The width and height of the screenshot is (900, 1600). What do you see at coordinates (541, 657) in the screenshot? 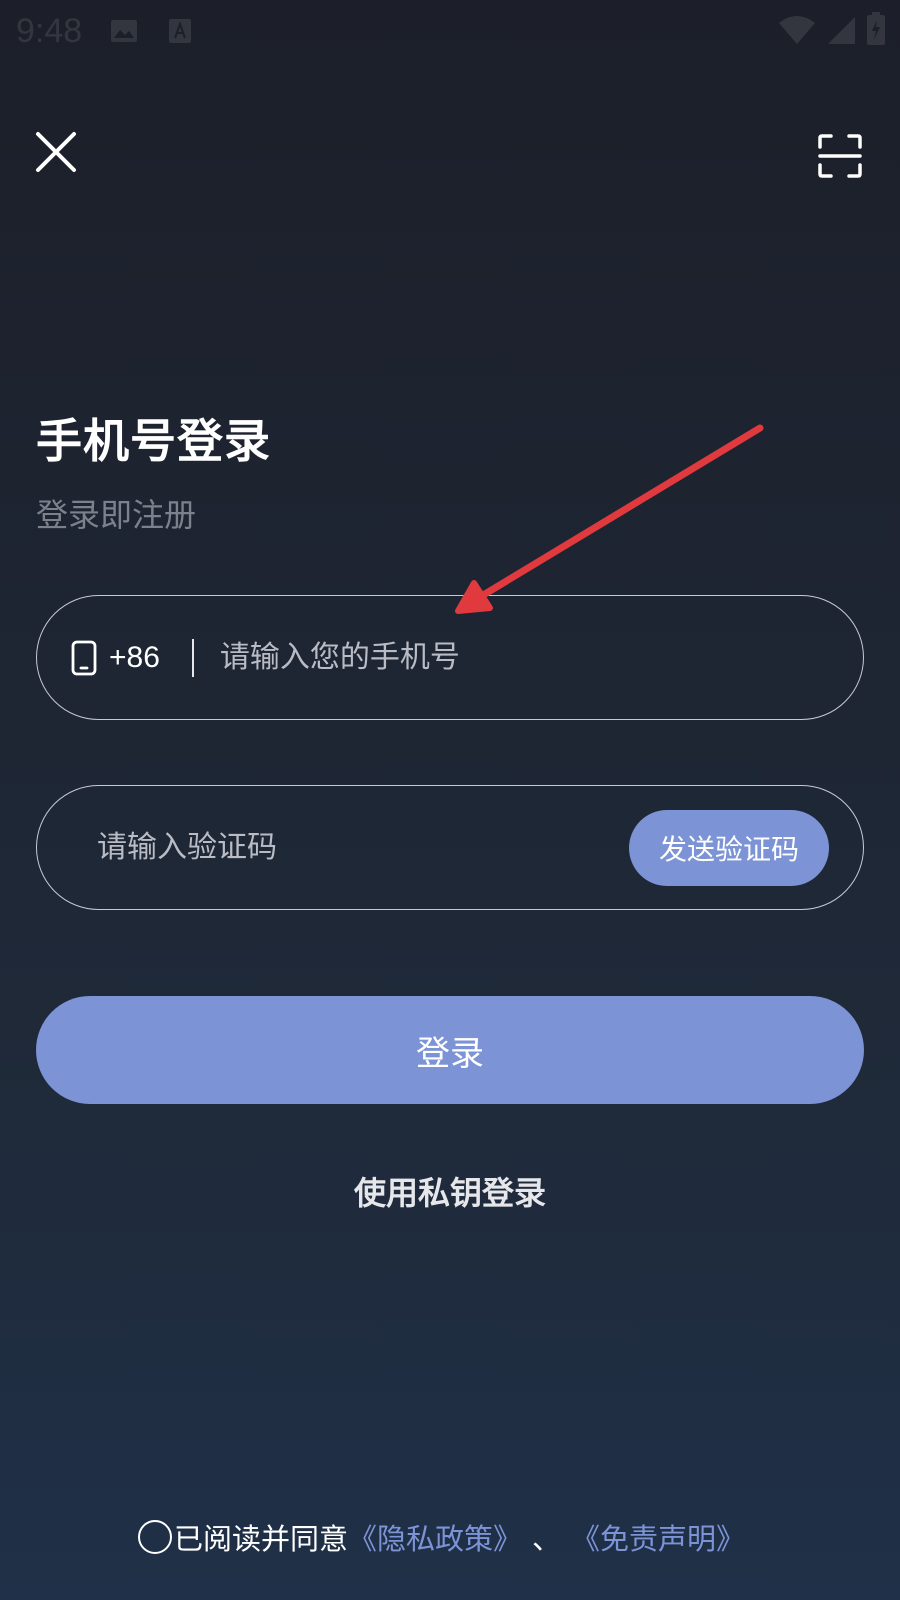
I see `phone-input` at bounding box center [541, 657].